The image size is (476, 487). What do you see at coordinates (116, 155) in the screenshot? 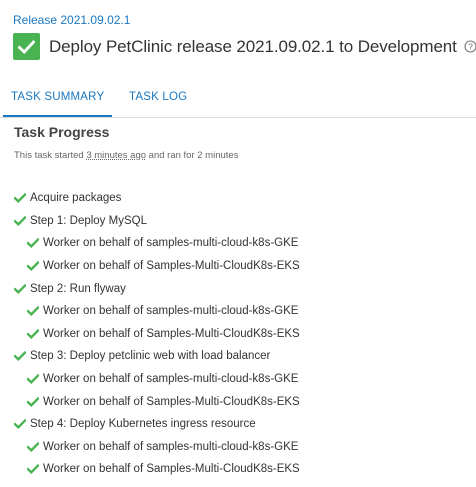
I see `started-ago-link: 3 minutes ago` at bounding box center [116, 155].